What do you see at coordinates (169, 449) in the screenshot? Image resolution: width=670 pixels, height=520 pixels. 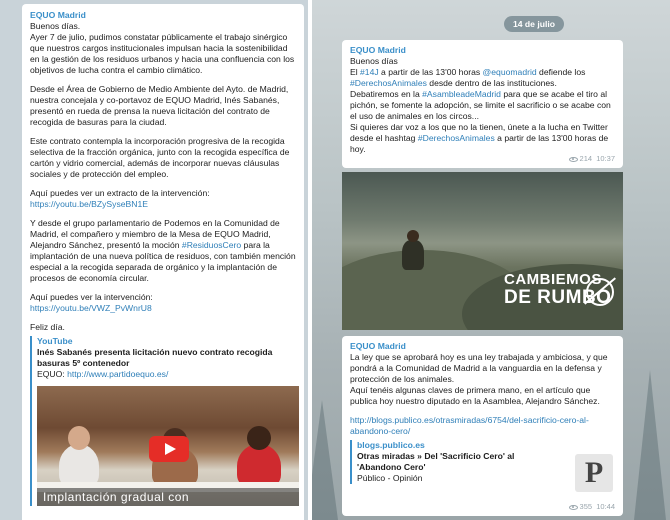 I see `play-icon` at bounding box center [169, 449].